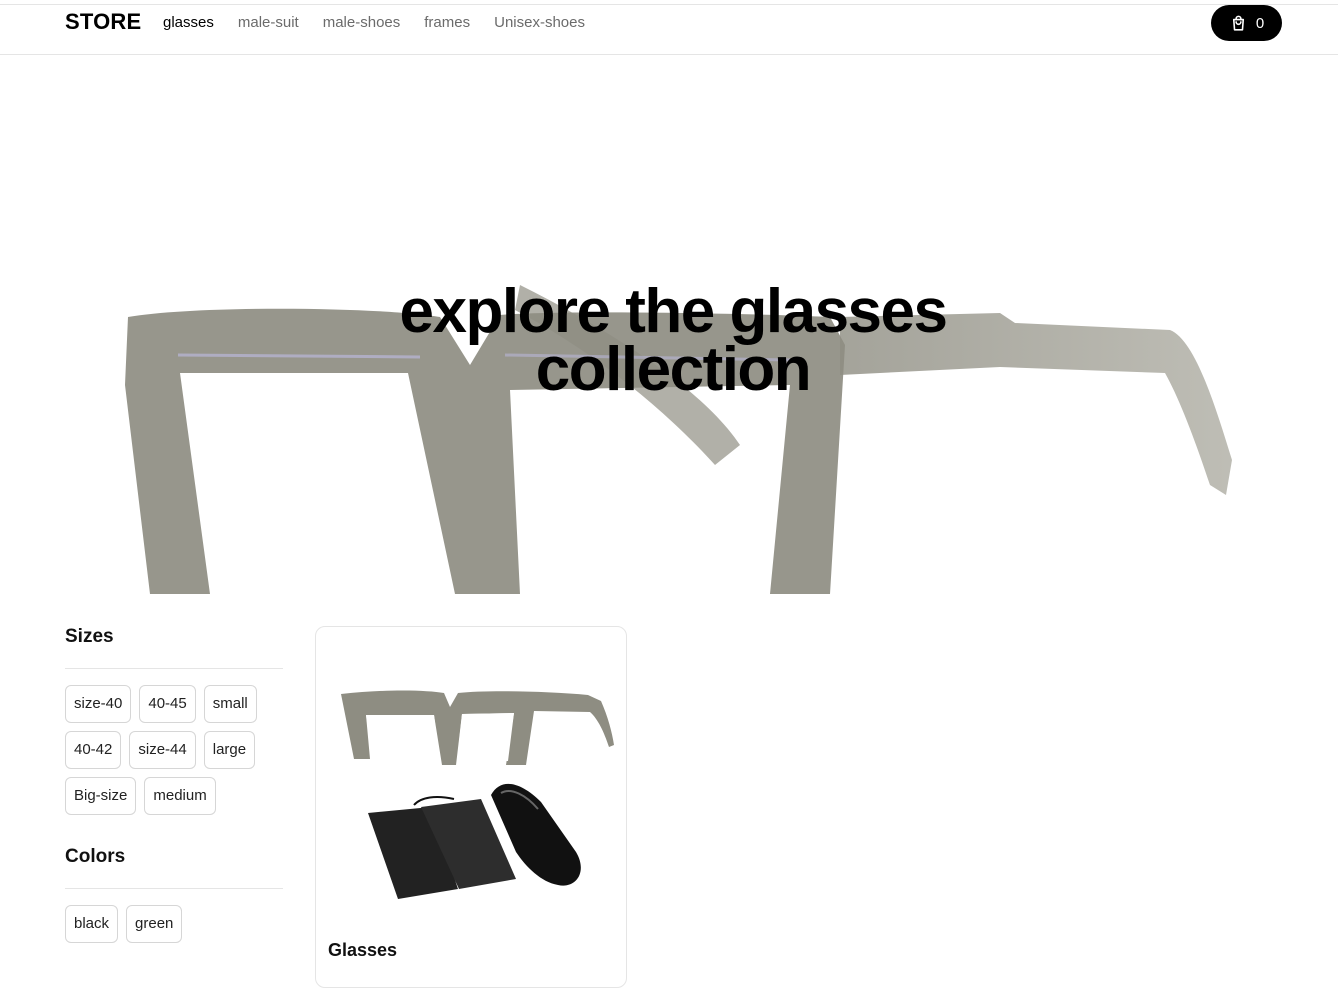 This screenshot has height=988, width=1338. What do you see at coordinates (1246, 23) in the screenshot?
I see `cart-button: 0` at bounding box center [1246, 23].